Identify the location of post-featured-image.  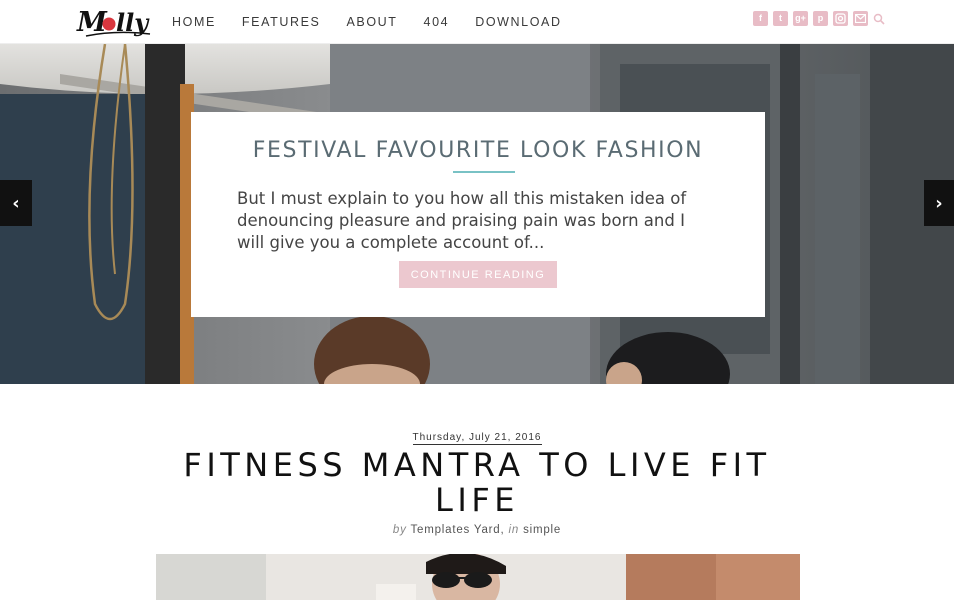
(478, 577).